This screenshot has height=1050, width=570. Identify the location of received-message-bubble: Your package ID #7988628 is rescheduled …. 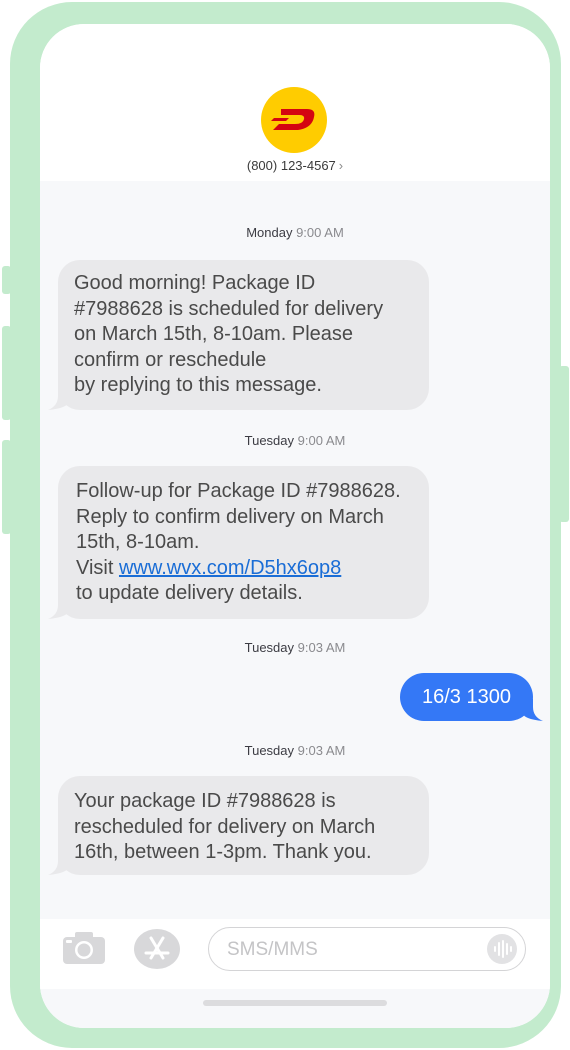
(238, 825).